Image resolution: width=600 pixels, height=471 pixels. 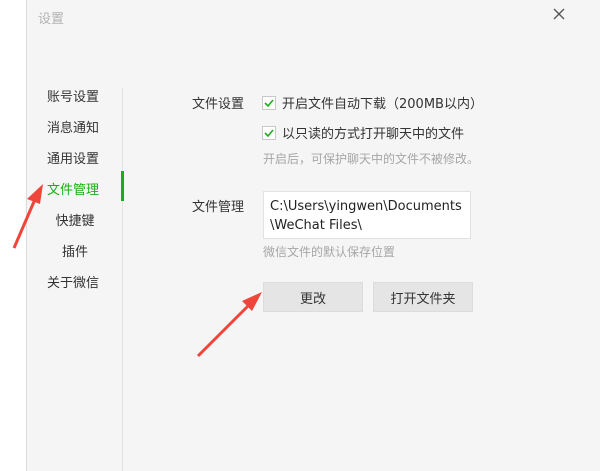 I want to click on annotation-arrow-change, so click(x=229, y=325).